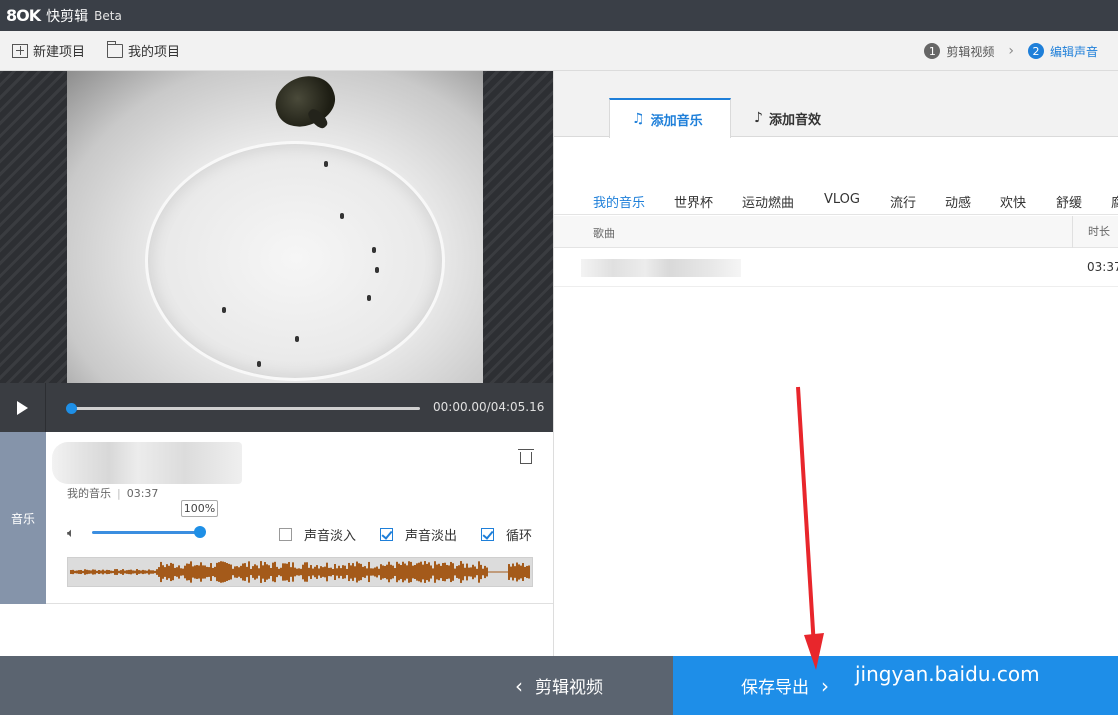 This screenshot has height=715, width=1118. What do you see at coordinates (604, 233) in the screenshot?
I see `column-song: 歌曲` at bounding box center [604, 233].